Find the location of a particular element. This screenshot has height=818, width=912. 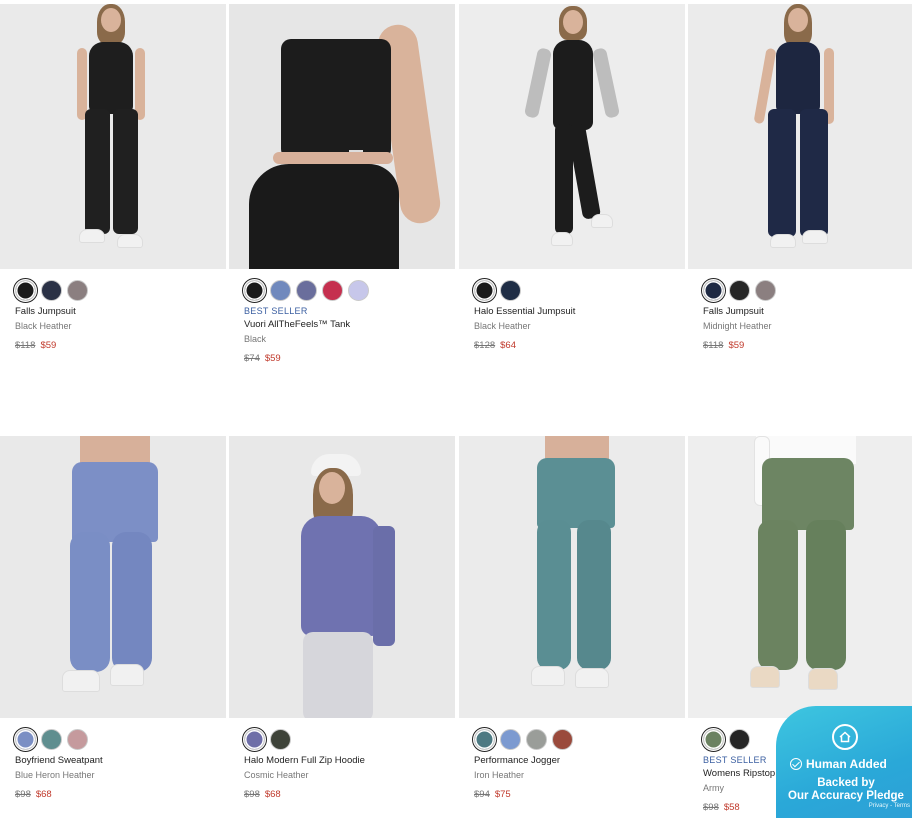

pledge-line-2: Our Accuracy Pledge is located at coordinates (846, 796).